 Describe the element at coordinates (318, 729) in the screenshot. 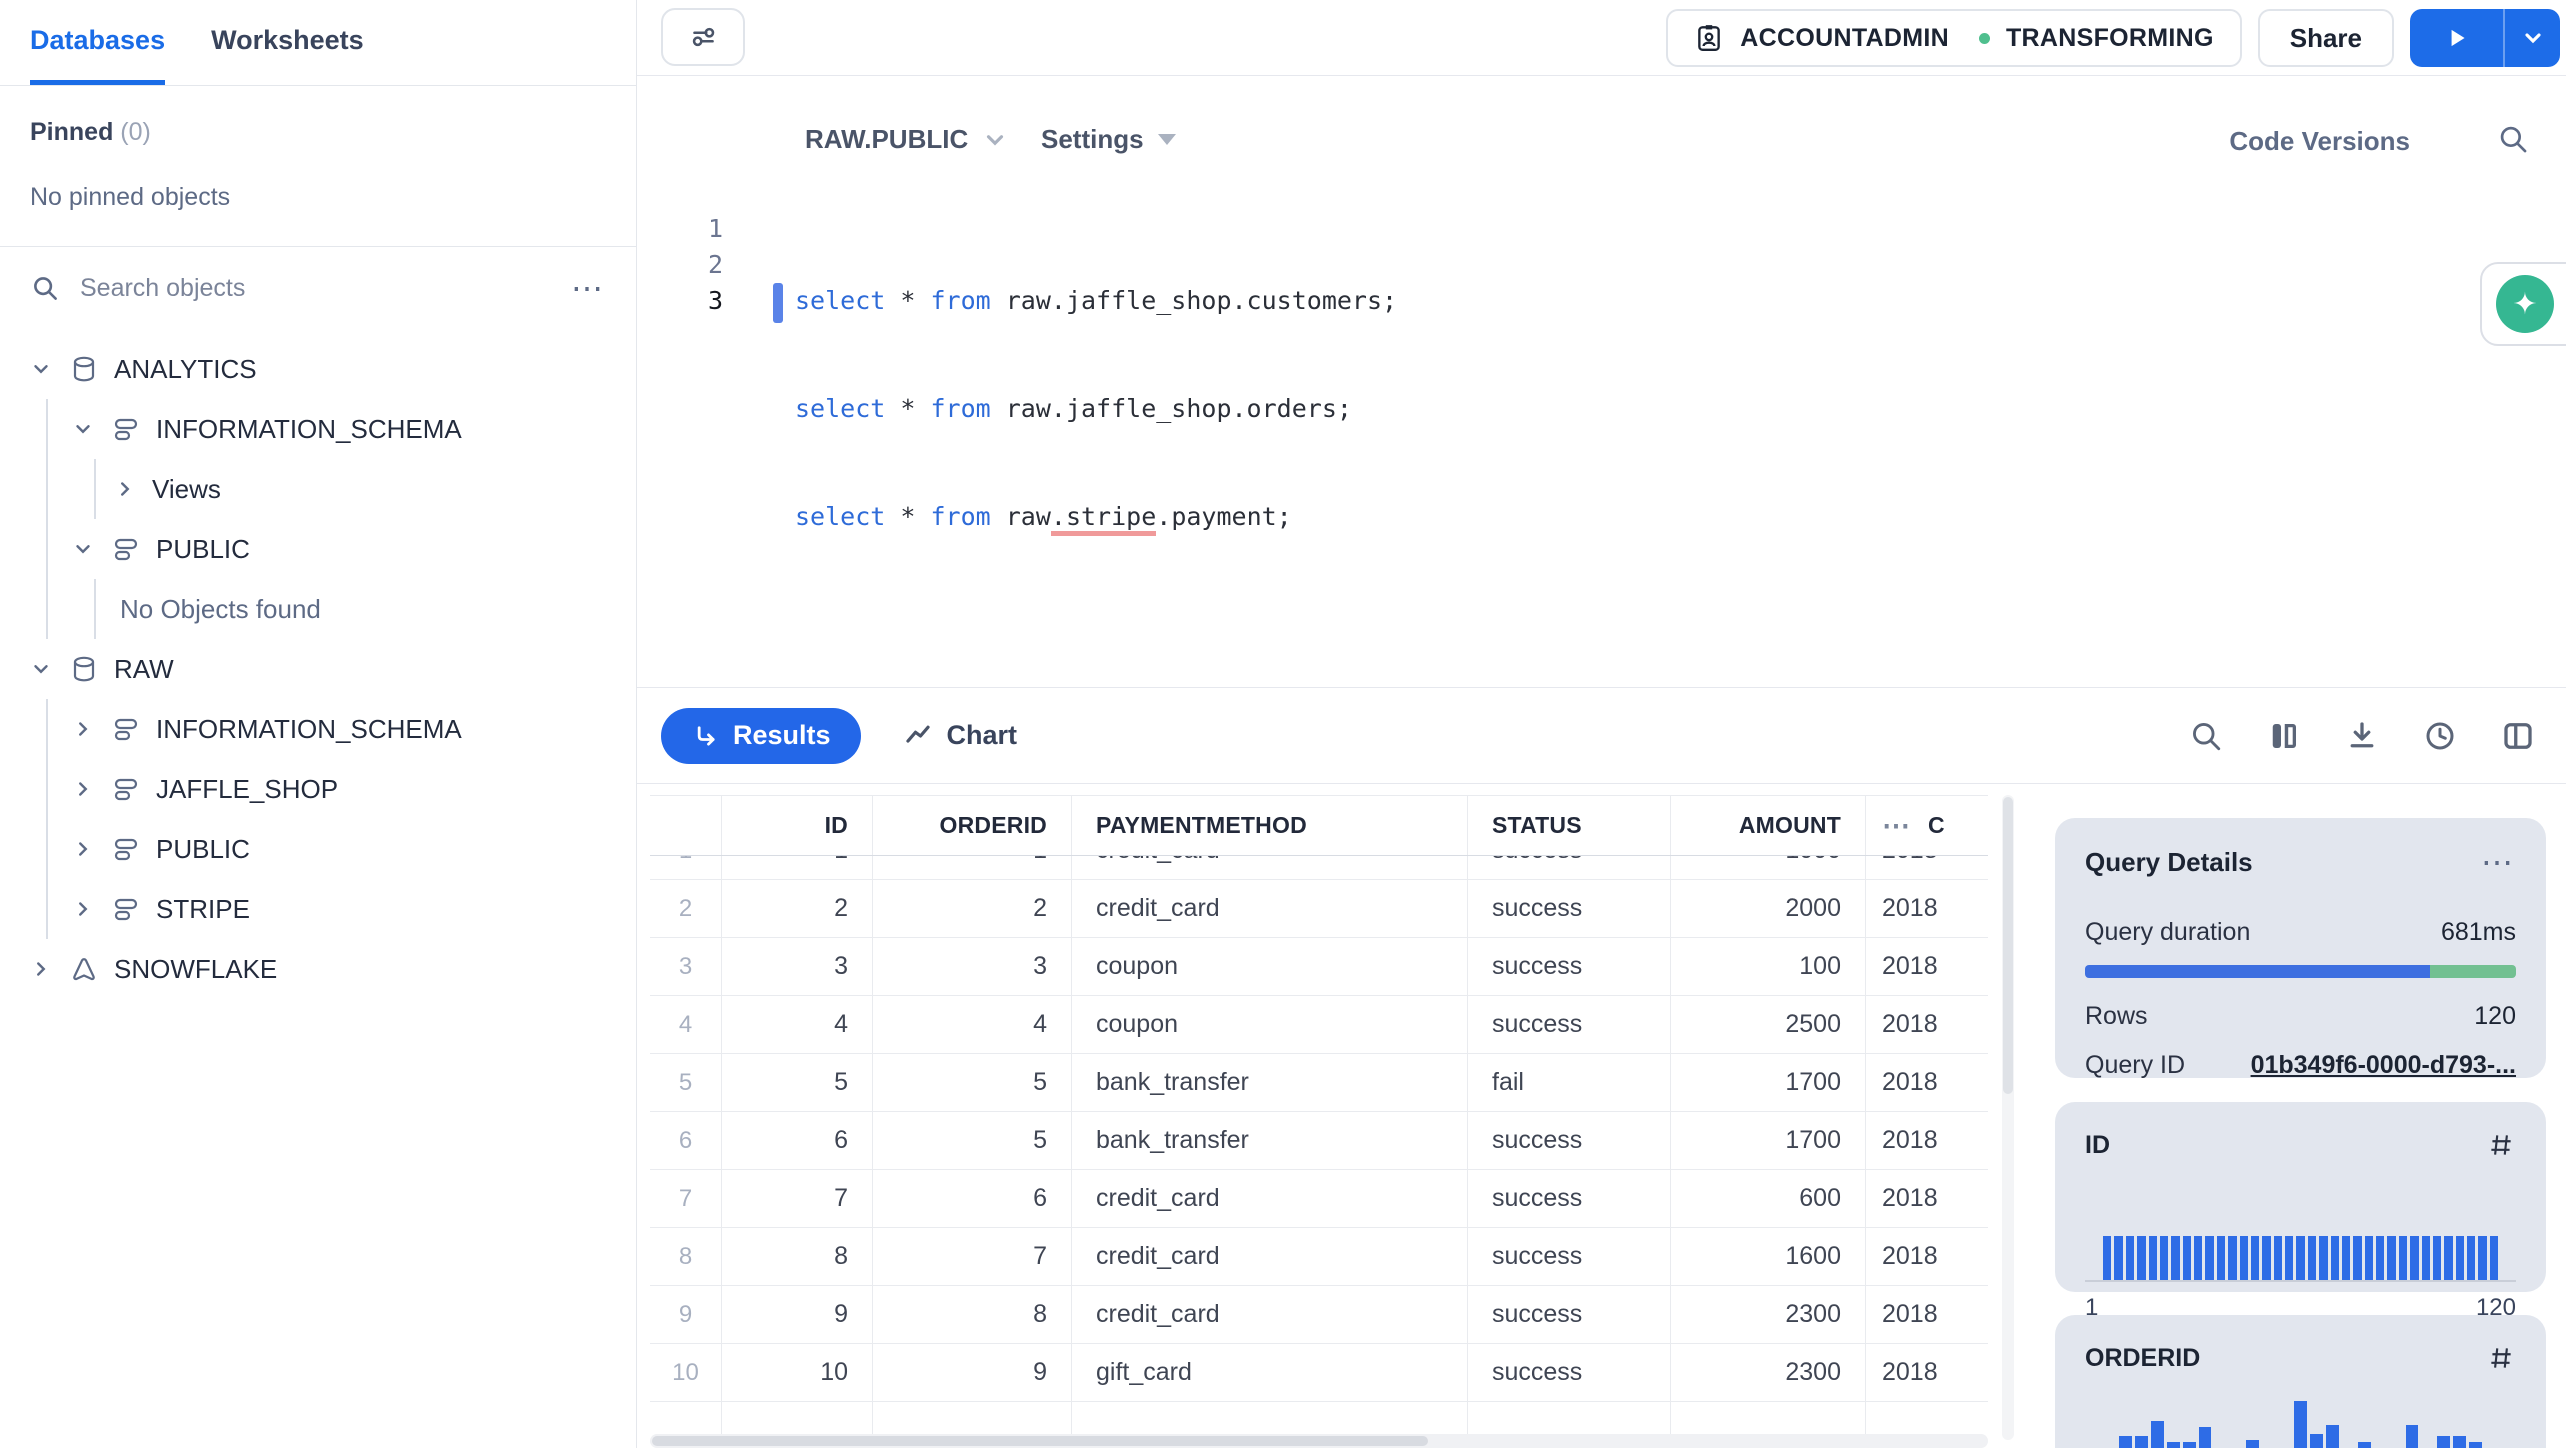

I see `tree-item-raw-information-schema: INFORMATION_SCHEMA` at that location.